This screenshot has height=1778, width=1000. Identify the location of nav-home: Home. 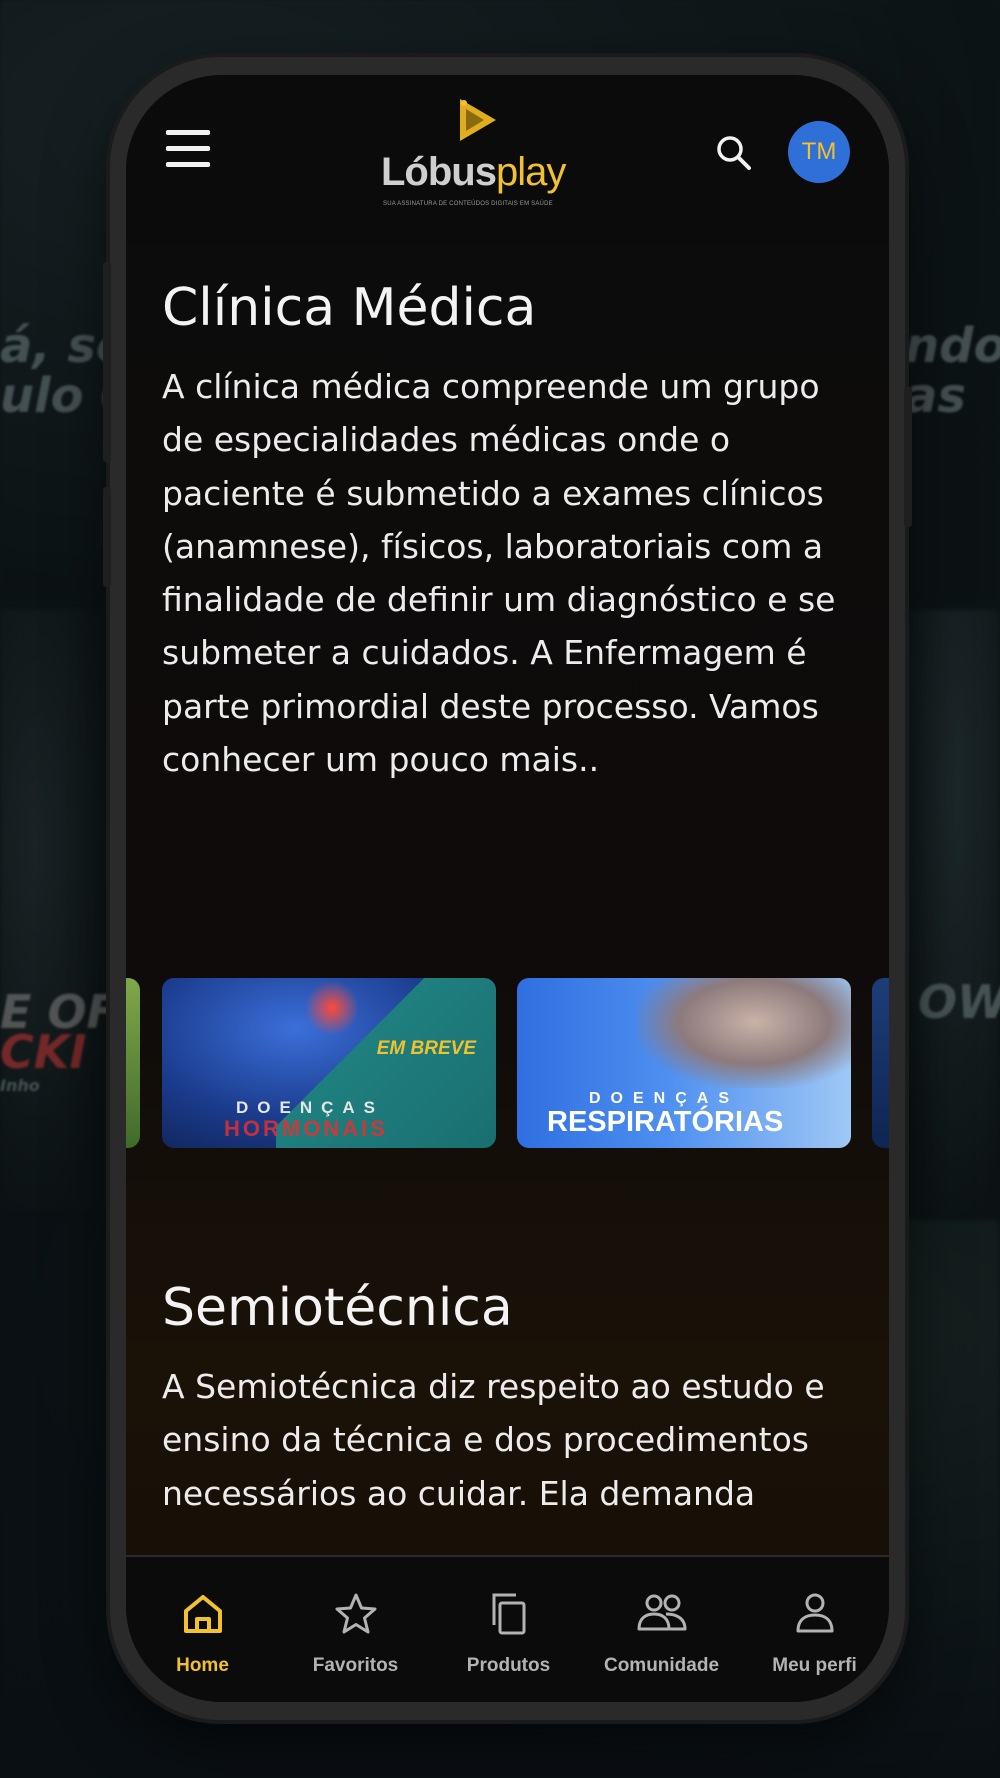
(202, 1629).